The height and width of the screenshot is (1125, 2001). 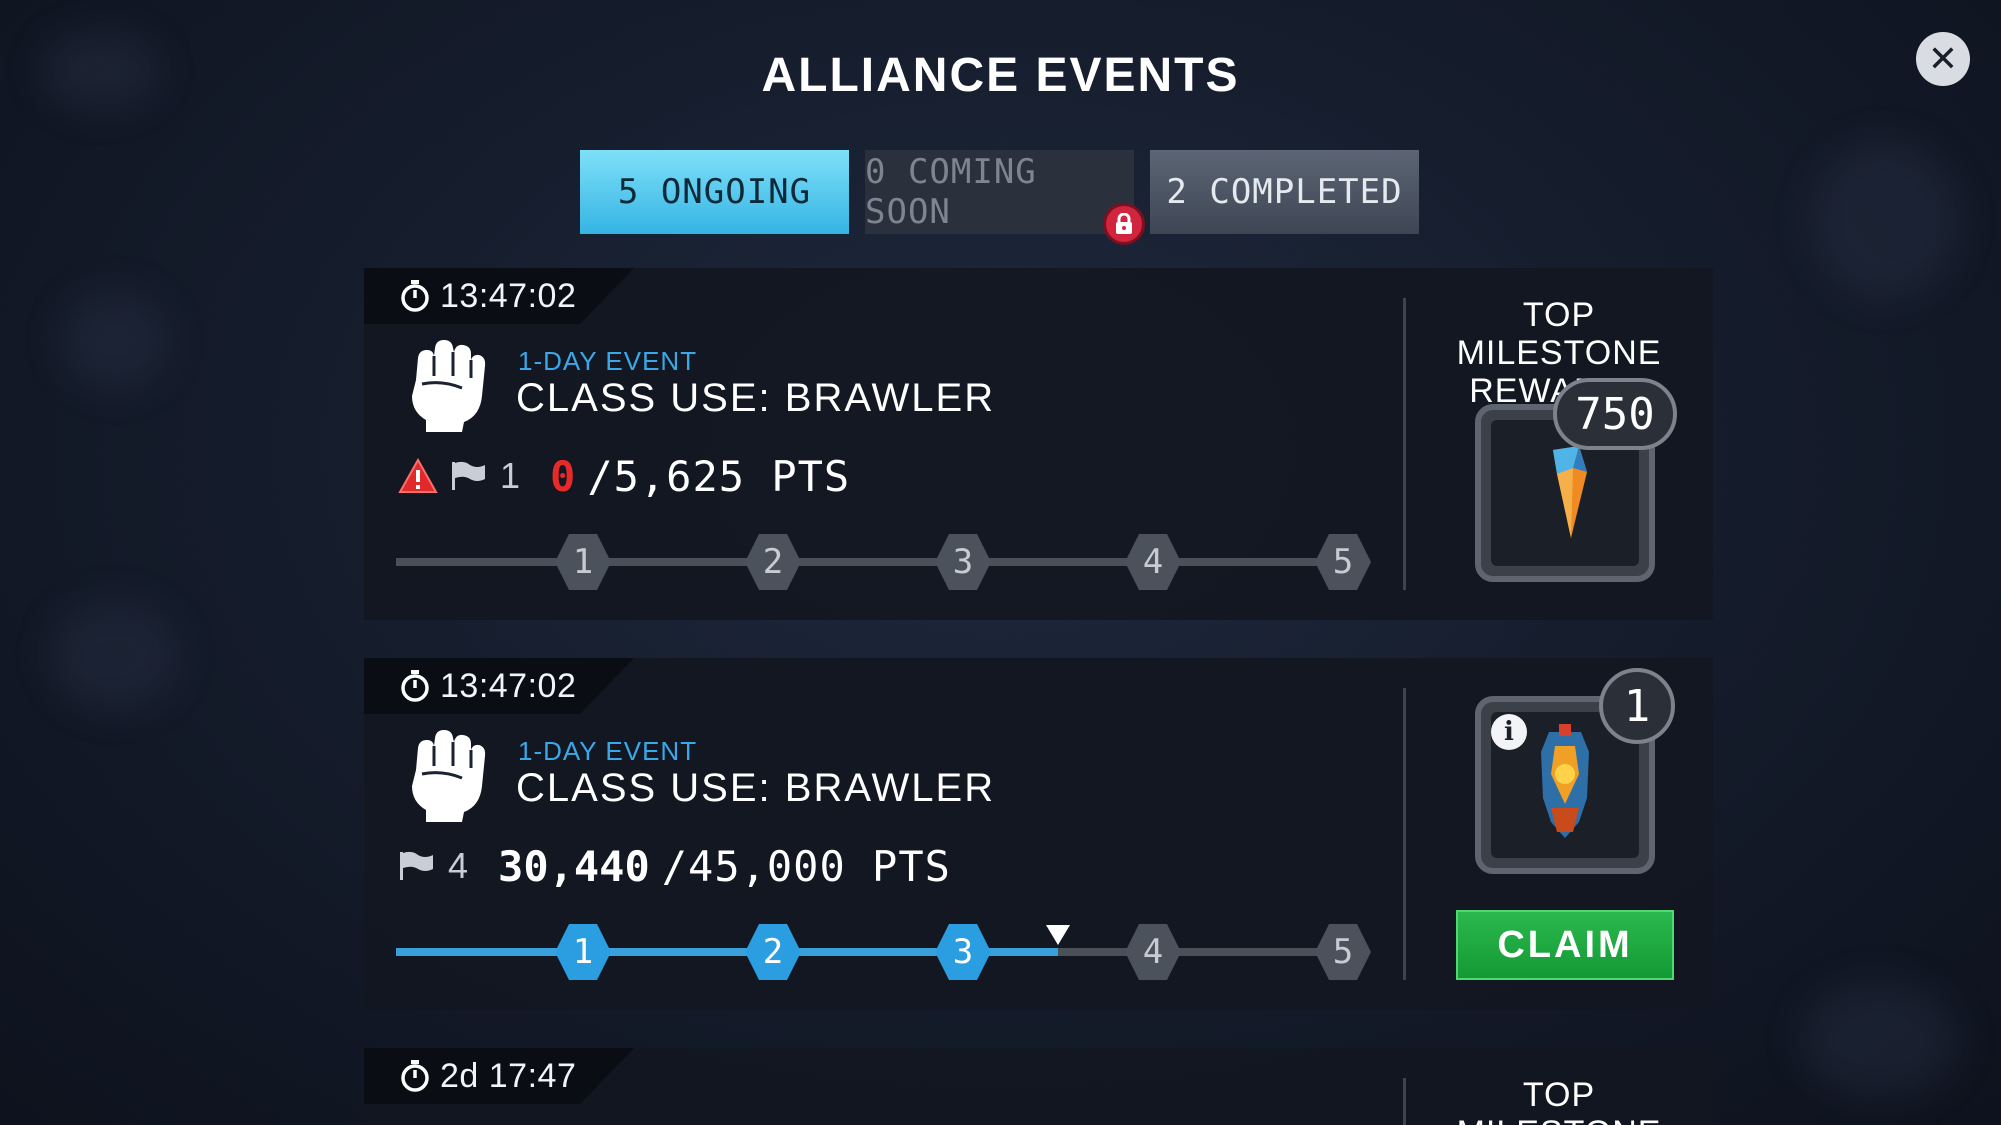 I want to click on close-icon: ✕, so click(x=1943, y=58).